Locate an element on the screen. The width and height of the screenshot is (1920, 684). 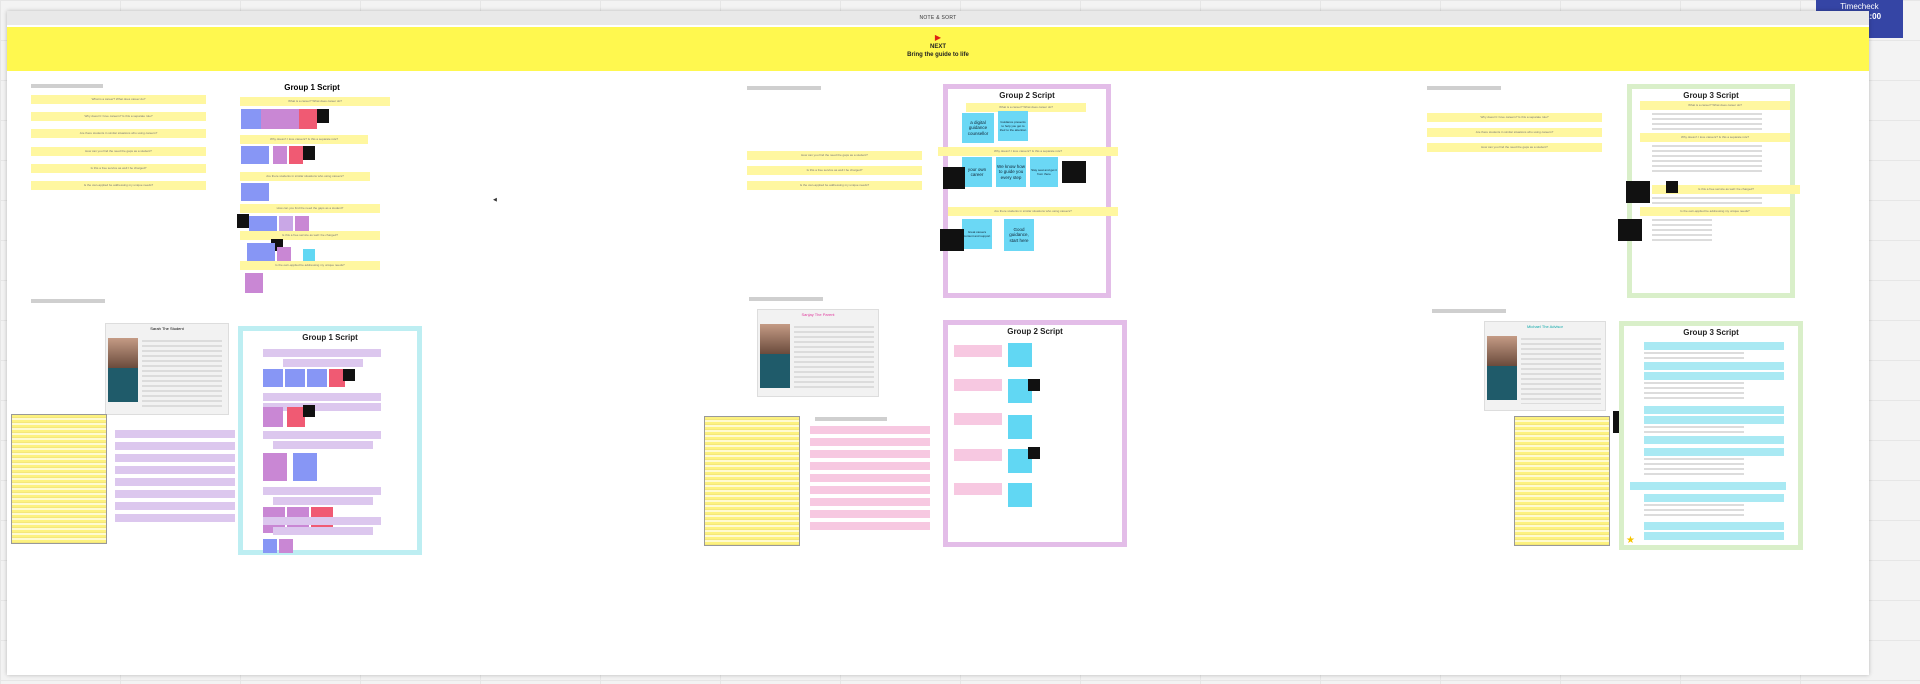
cyan-sticky: Good guidance, start here is located at coordinates (1019, 235).